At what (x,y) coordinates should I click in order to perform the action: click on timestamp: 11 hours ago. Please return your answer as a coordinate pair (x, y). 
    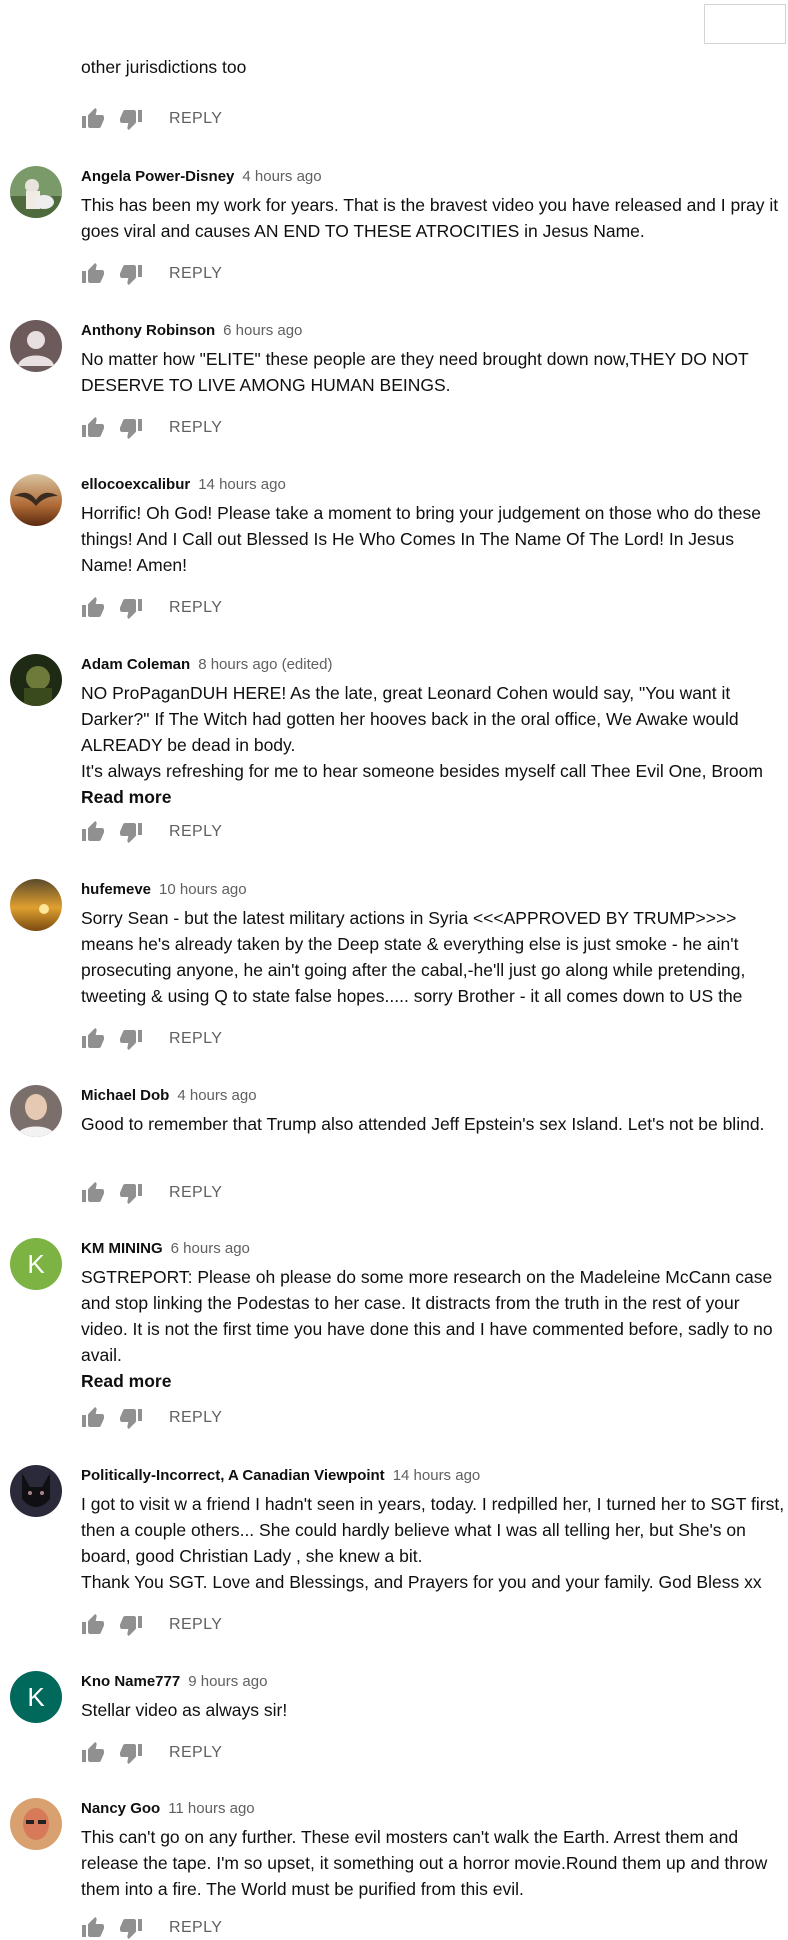
    Looking at the image, I should click on (211, 1808).